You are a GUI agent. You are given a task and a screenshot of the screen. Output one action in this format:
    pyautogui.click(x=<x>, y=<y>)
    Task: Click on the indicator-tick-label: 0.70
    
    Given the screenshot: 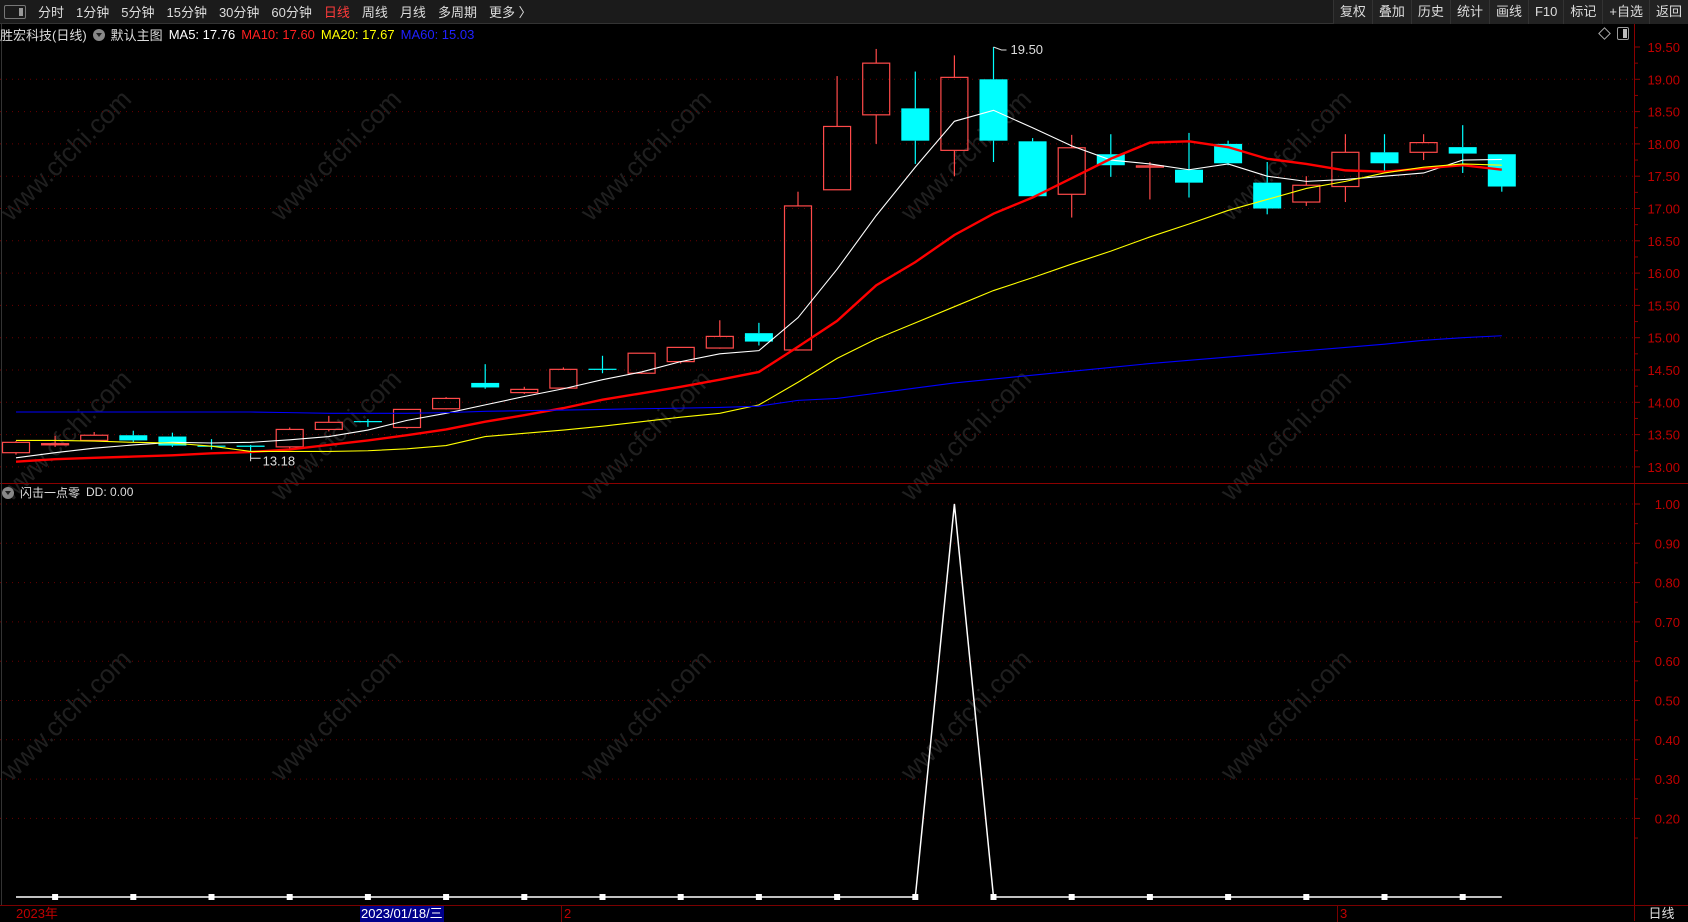 What is the action you would take?
    pyautogui.click(x=1667, y=622)
    